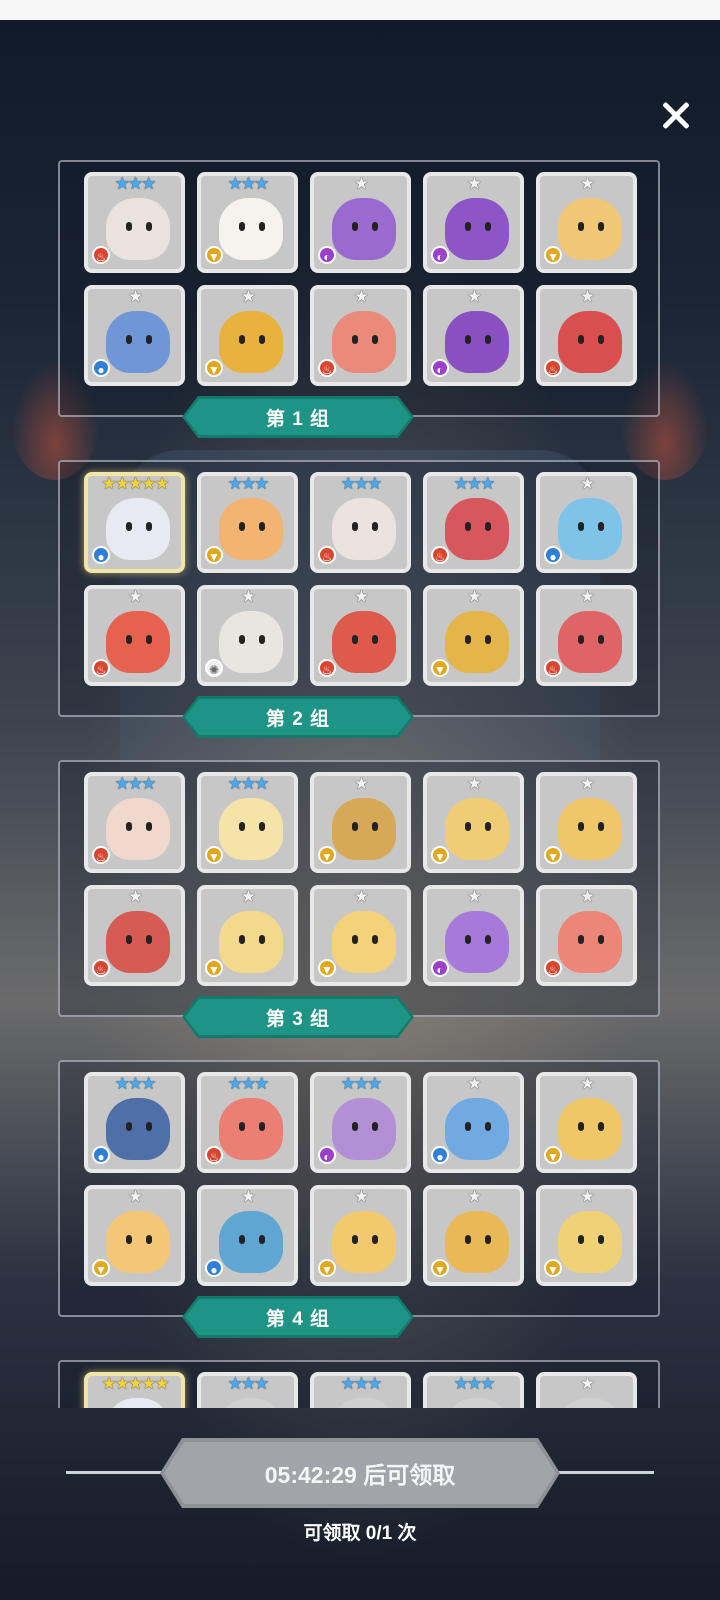 The width and height of the screenshot is (720, 1600). I want to click on hero-group: ★★★★★ ● ★★★ ▼ ★★★ ♨ ★★★ ♨ ★ ● ★ ♨ ★ ✺ ★ ♨ ★ ▼ ★ ♨, so click(359, 588).